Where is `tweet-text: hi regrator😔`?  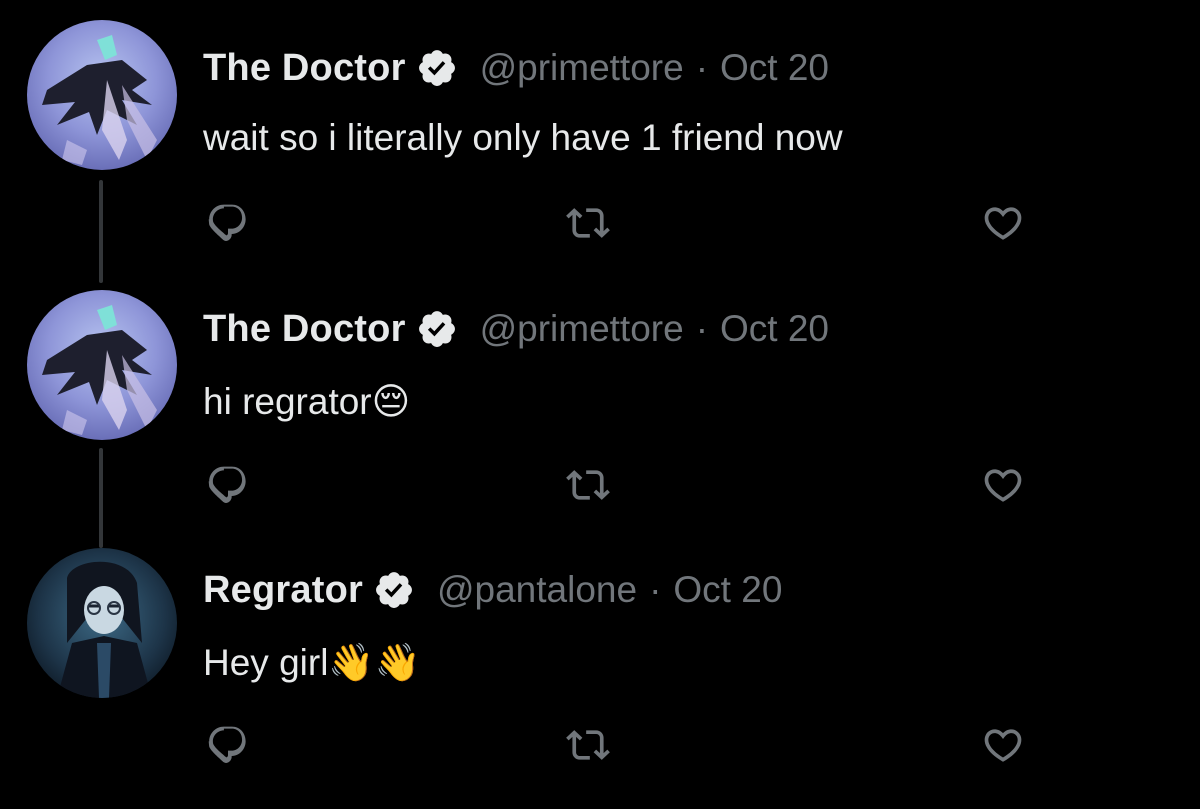
tweet-text: hi regrator😔 is located at coordinates (307, 401).